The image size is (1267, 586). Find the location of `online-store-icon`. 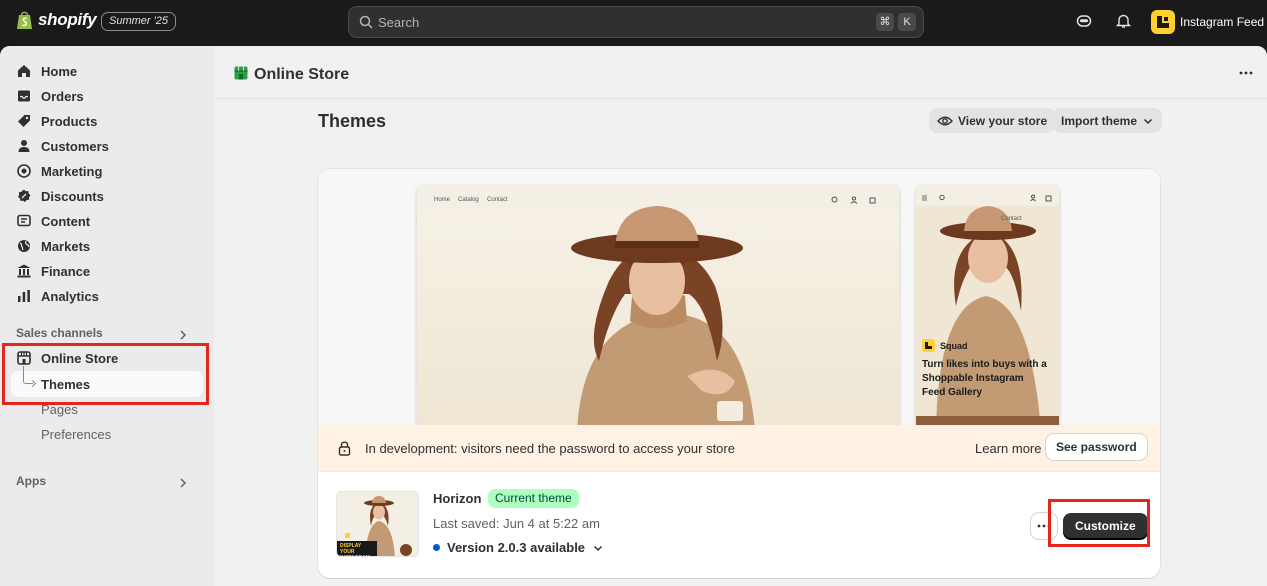

online-store-icon is located at coordinates (241, 73).